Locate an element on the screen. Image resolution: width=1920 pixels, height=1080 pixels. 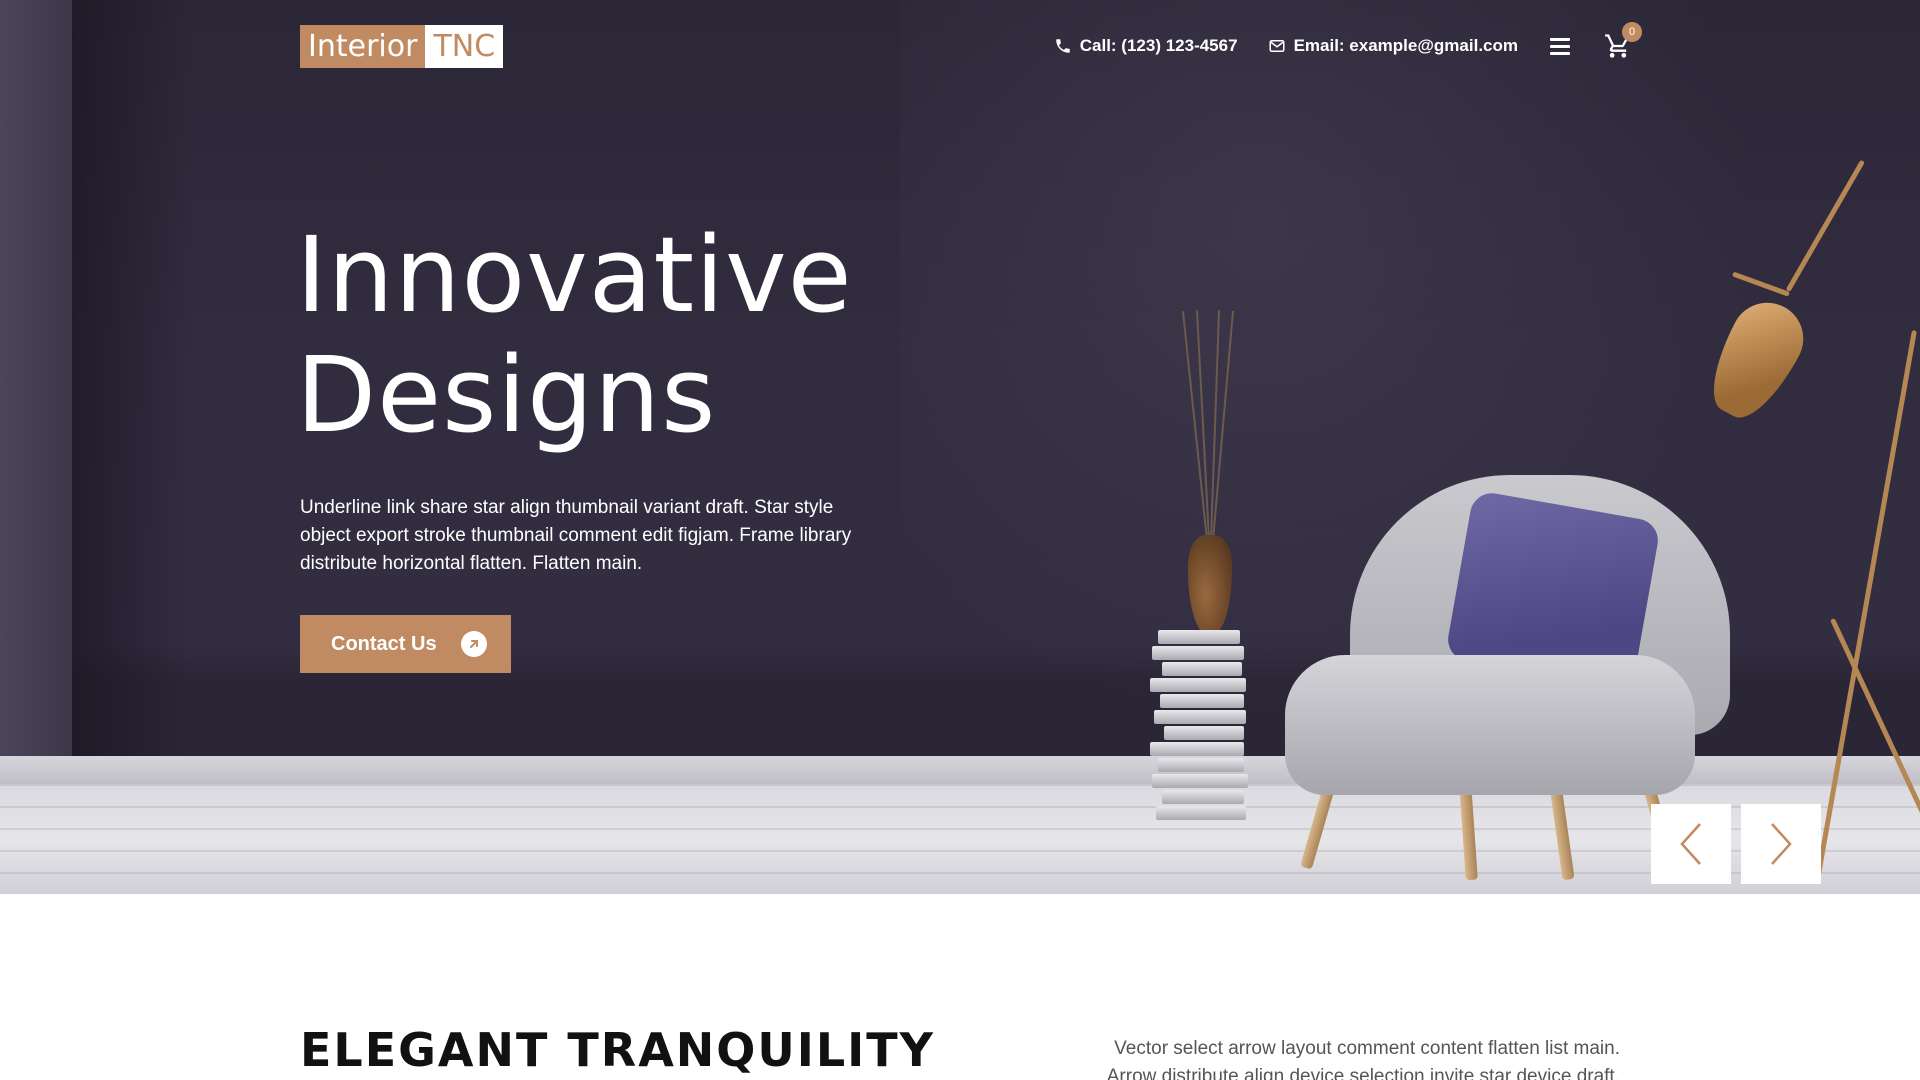
email-link: Email: example@gmail.com is located at coordinates (1393, 46).